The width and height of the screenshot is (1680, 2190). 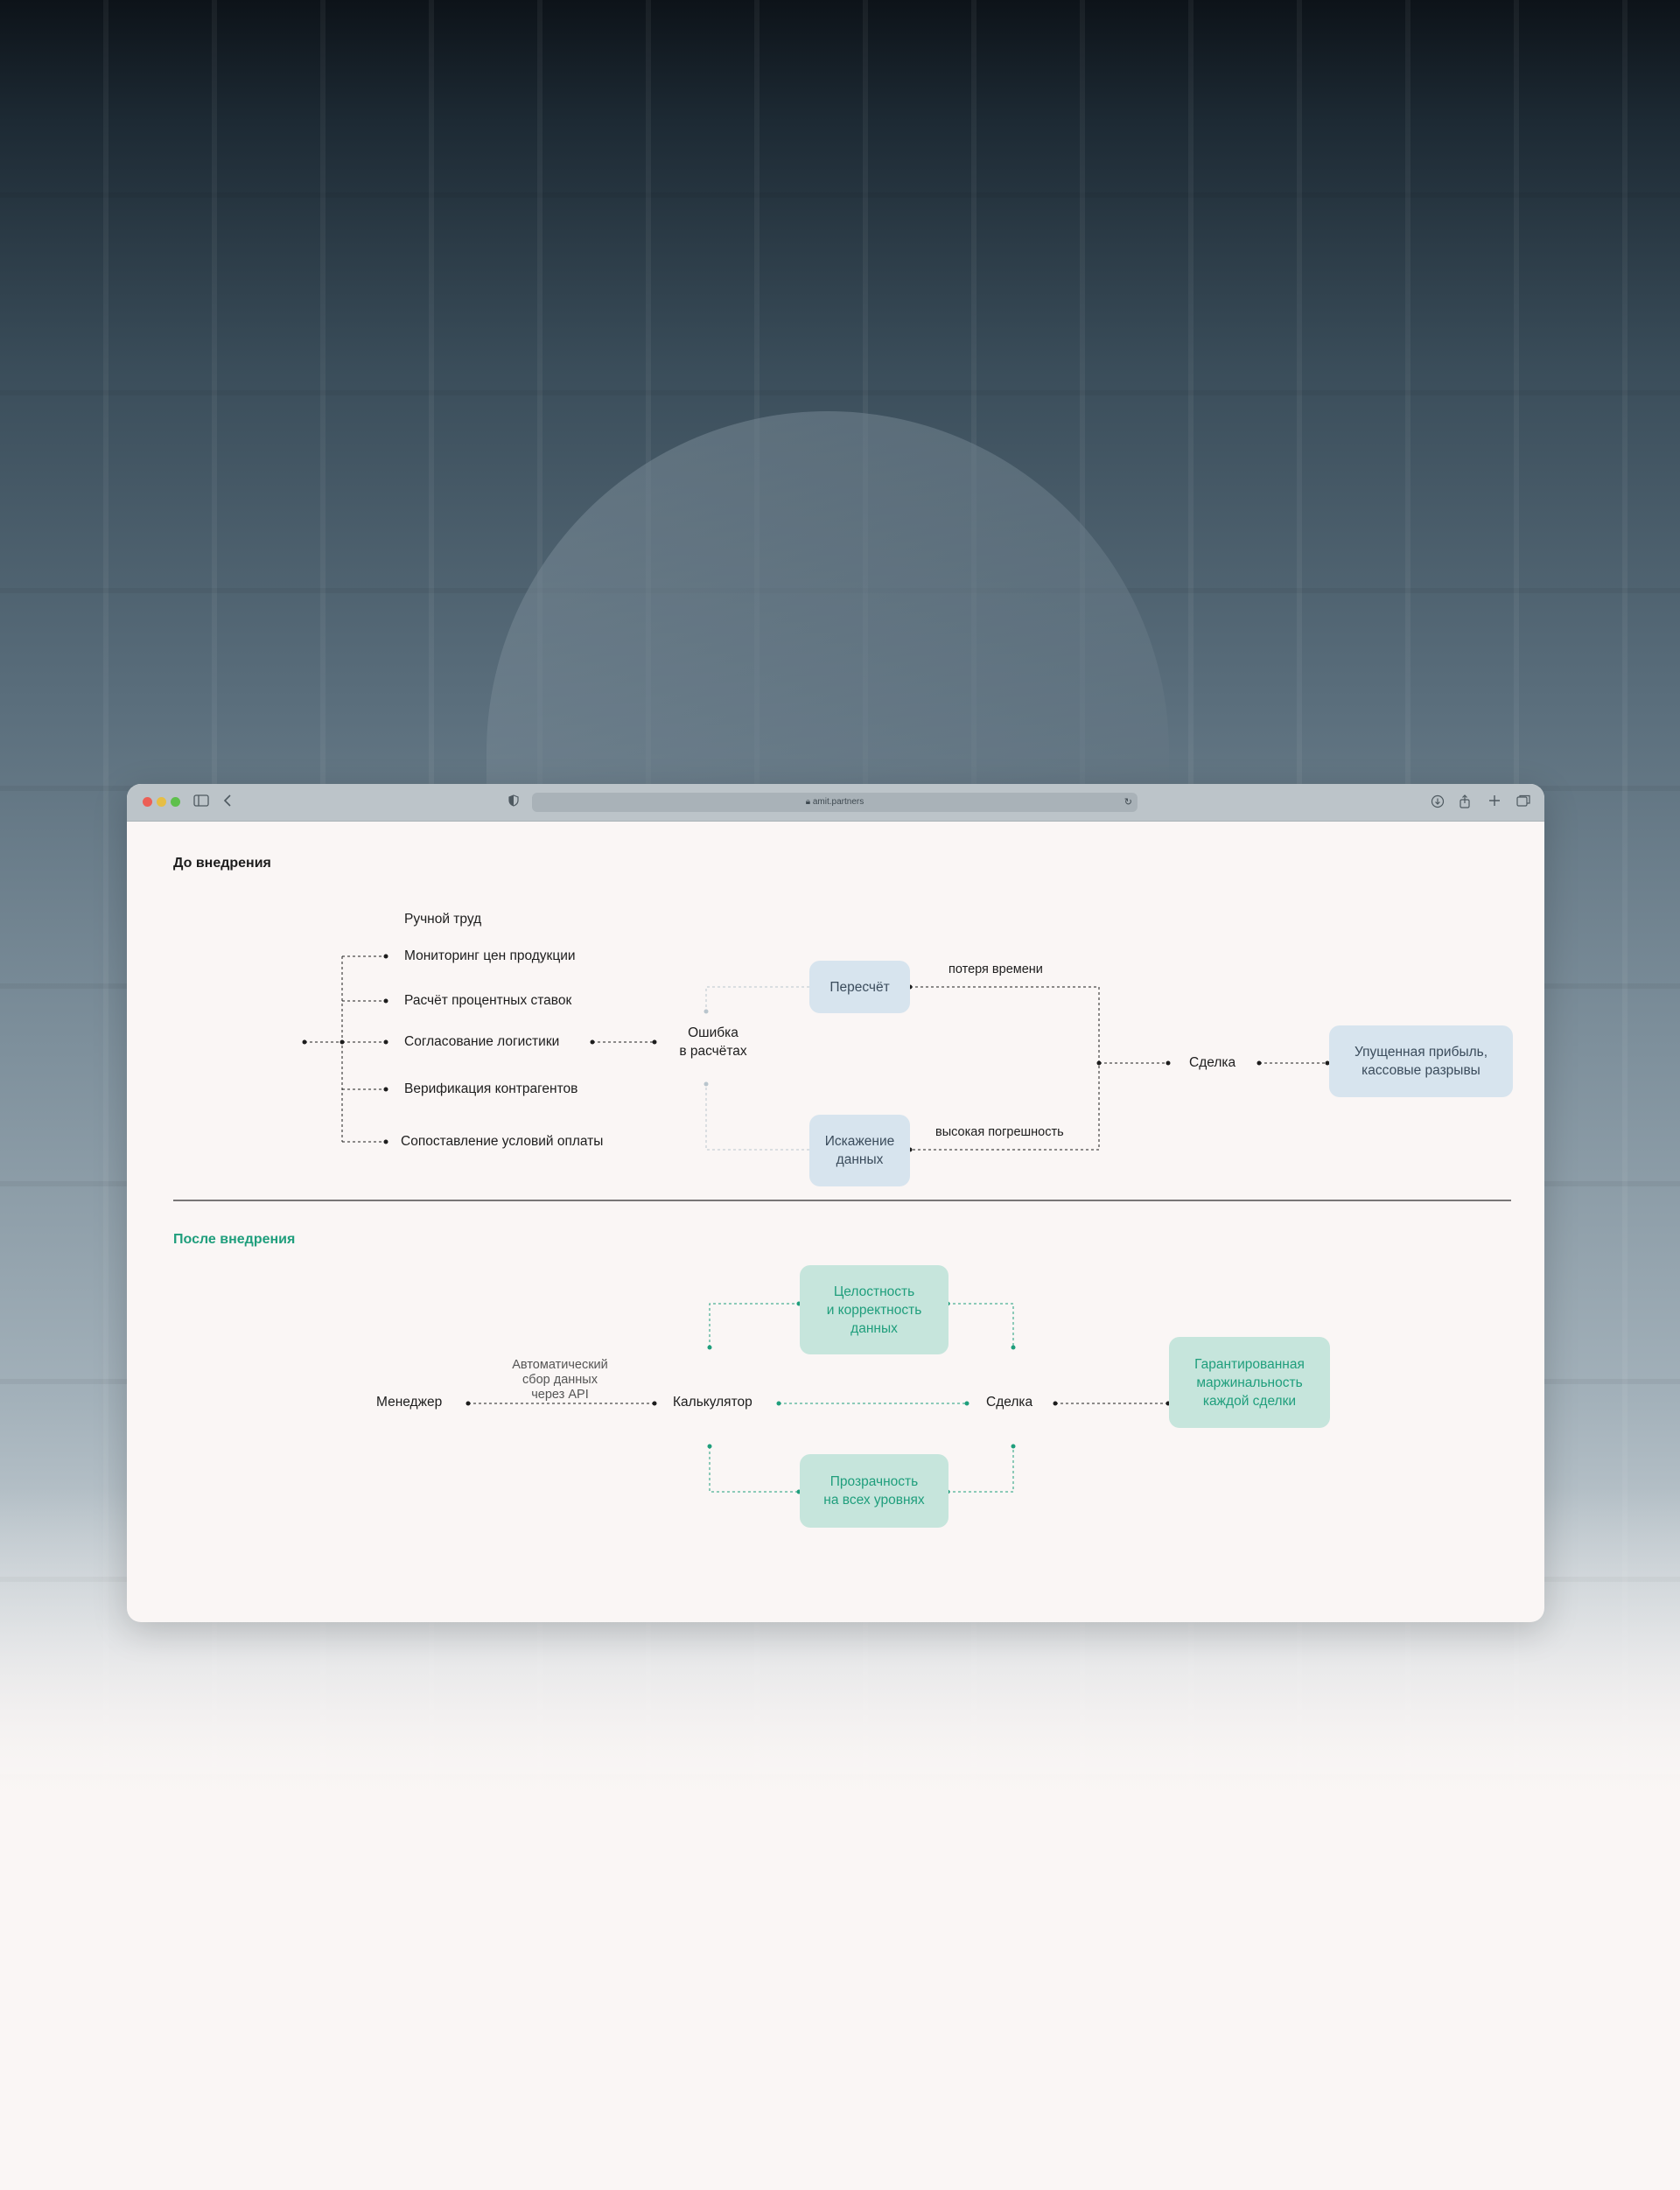 What do you see at coordinates (999, 1132) in the screenshot?
I see `high-inaccuracy-label: высокая погрешность` at bounding box center [999, 1132].